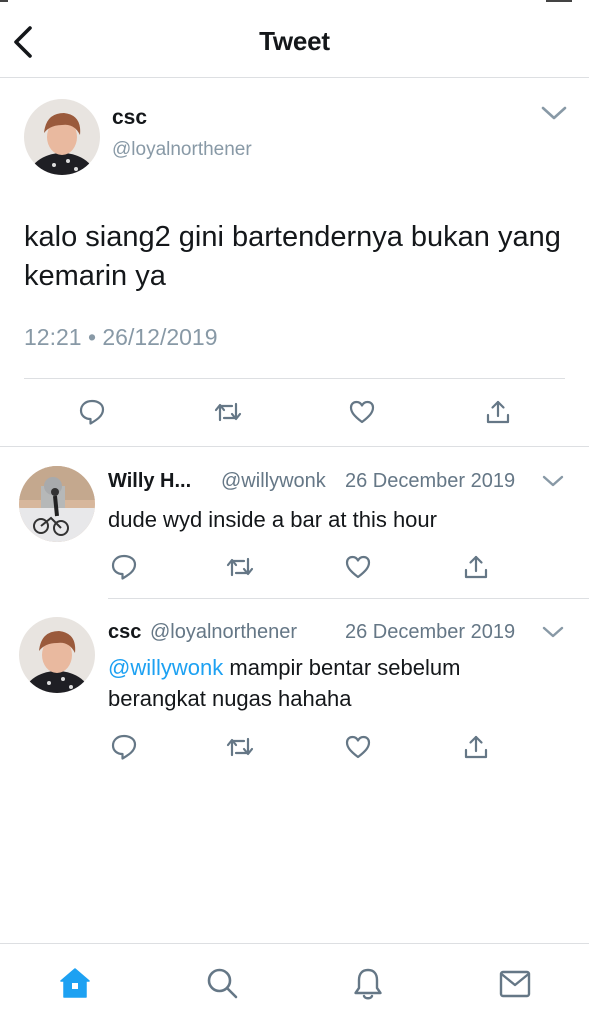 This screenshot has width=589, height=1023. I want to click on tweet-menu-button, so click(554, 115).